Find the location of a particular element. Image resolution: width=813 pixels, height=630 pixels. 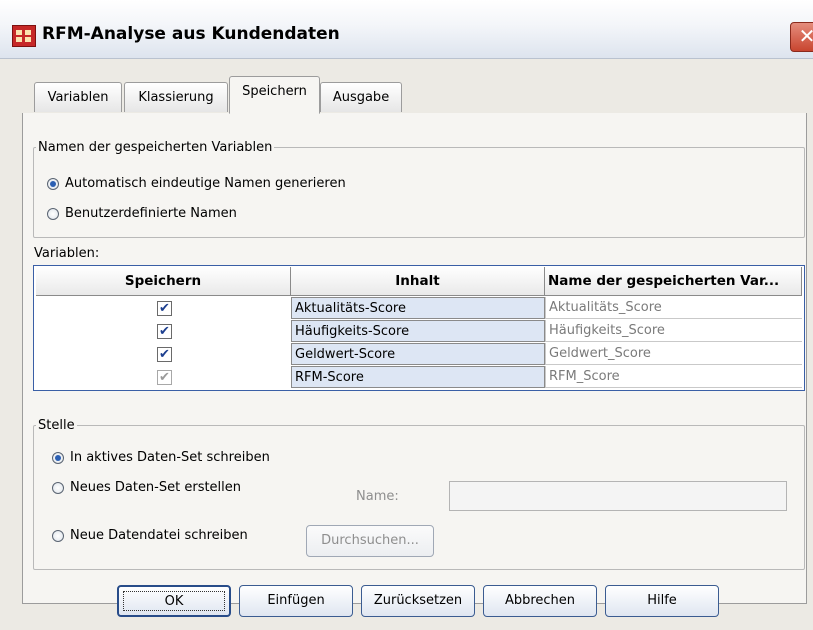

radio-custom-names: Benutzerdefinierte Namen is located at coordinates (142, 213).